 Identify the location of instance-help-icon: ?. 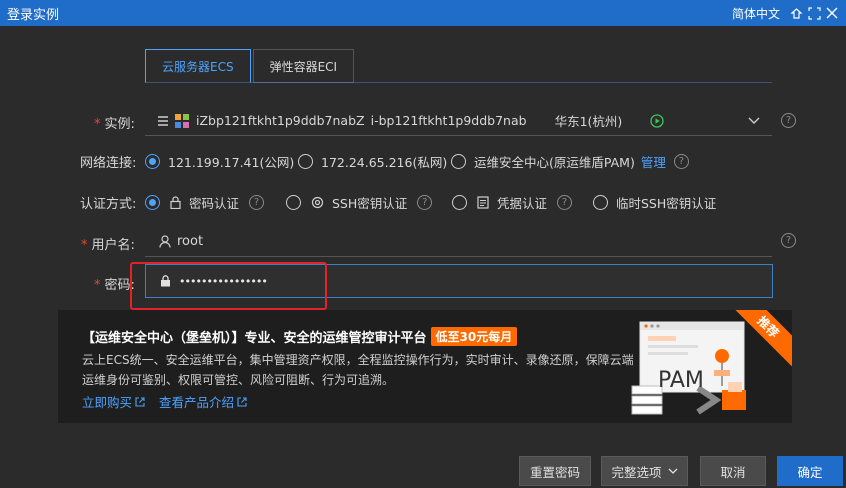
(788, 120).